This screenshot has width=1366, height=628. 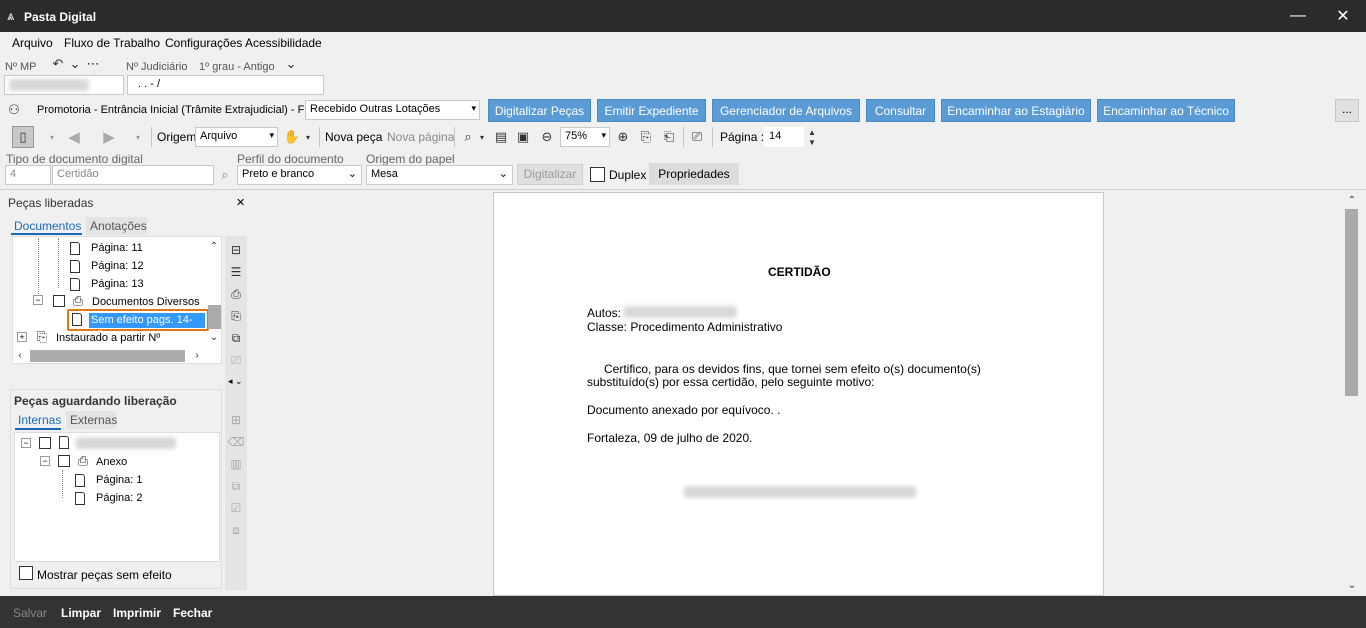 What do you see at coordinates (1298, 16) in the screenshot?
I see `minimize-button: —` at bounding box center [1298, 16].